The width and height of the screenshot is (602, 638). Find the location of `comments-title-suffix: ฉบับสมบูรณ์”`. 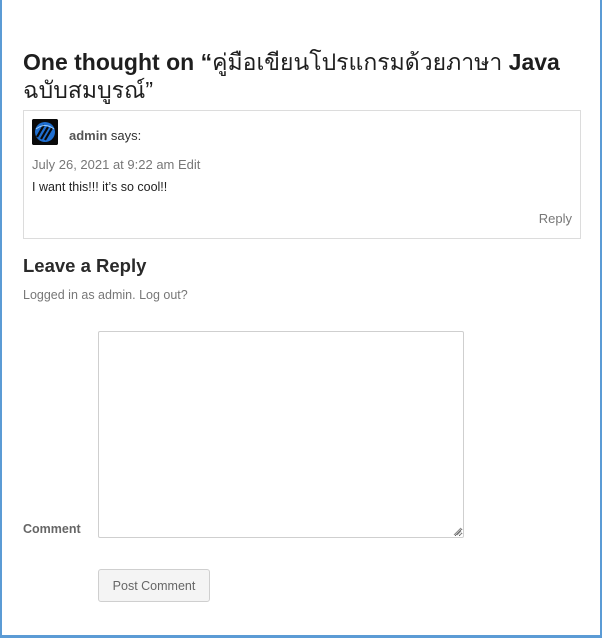

comments-title-suffix: ฉบับสมบูรณ์” is located at coordinates (88, 90).